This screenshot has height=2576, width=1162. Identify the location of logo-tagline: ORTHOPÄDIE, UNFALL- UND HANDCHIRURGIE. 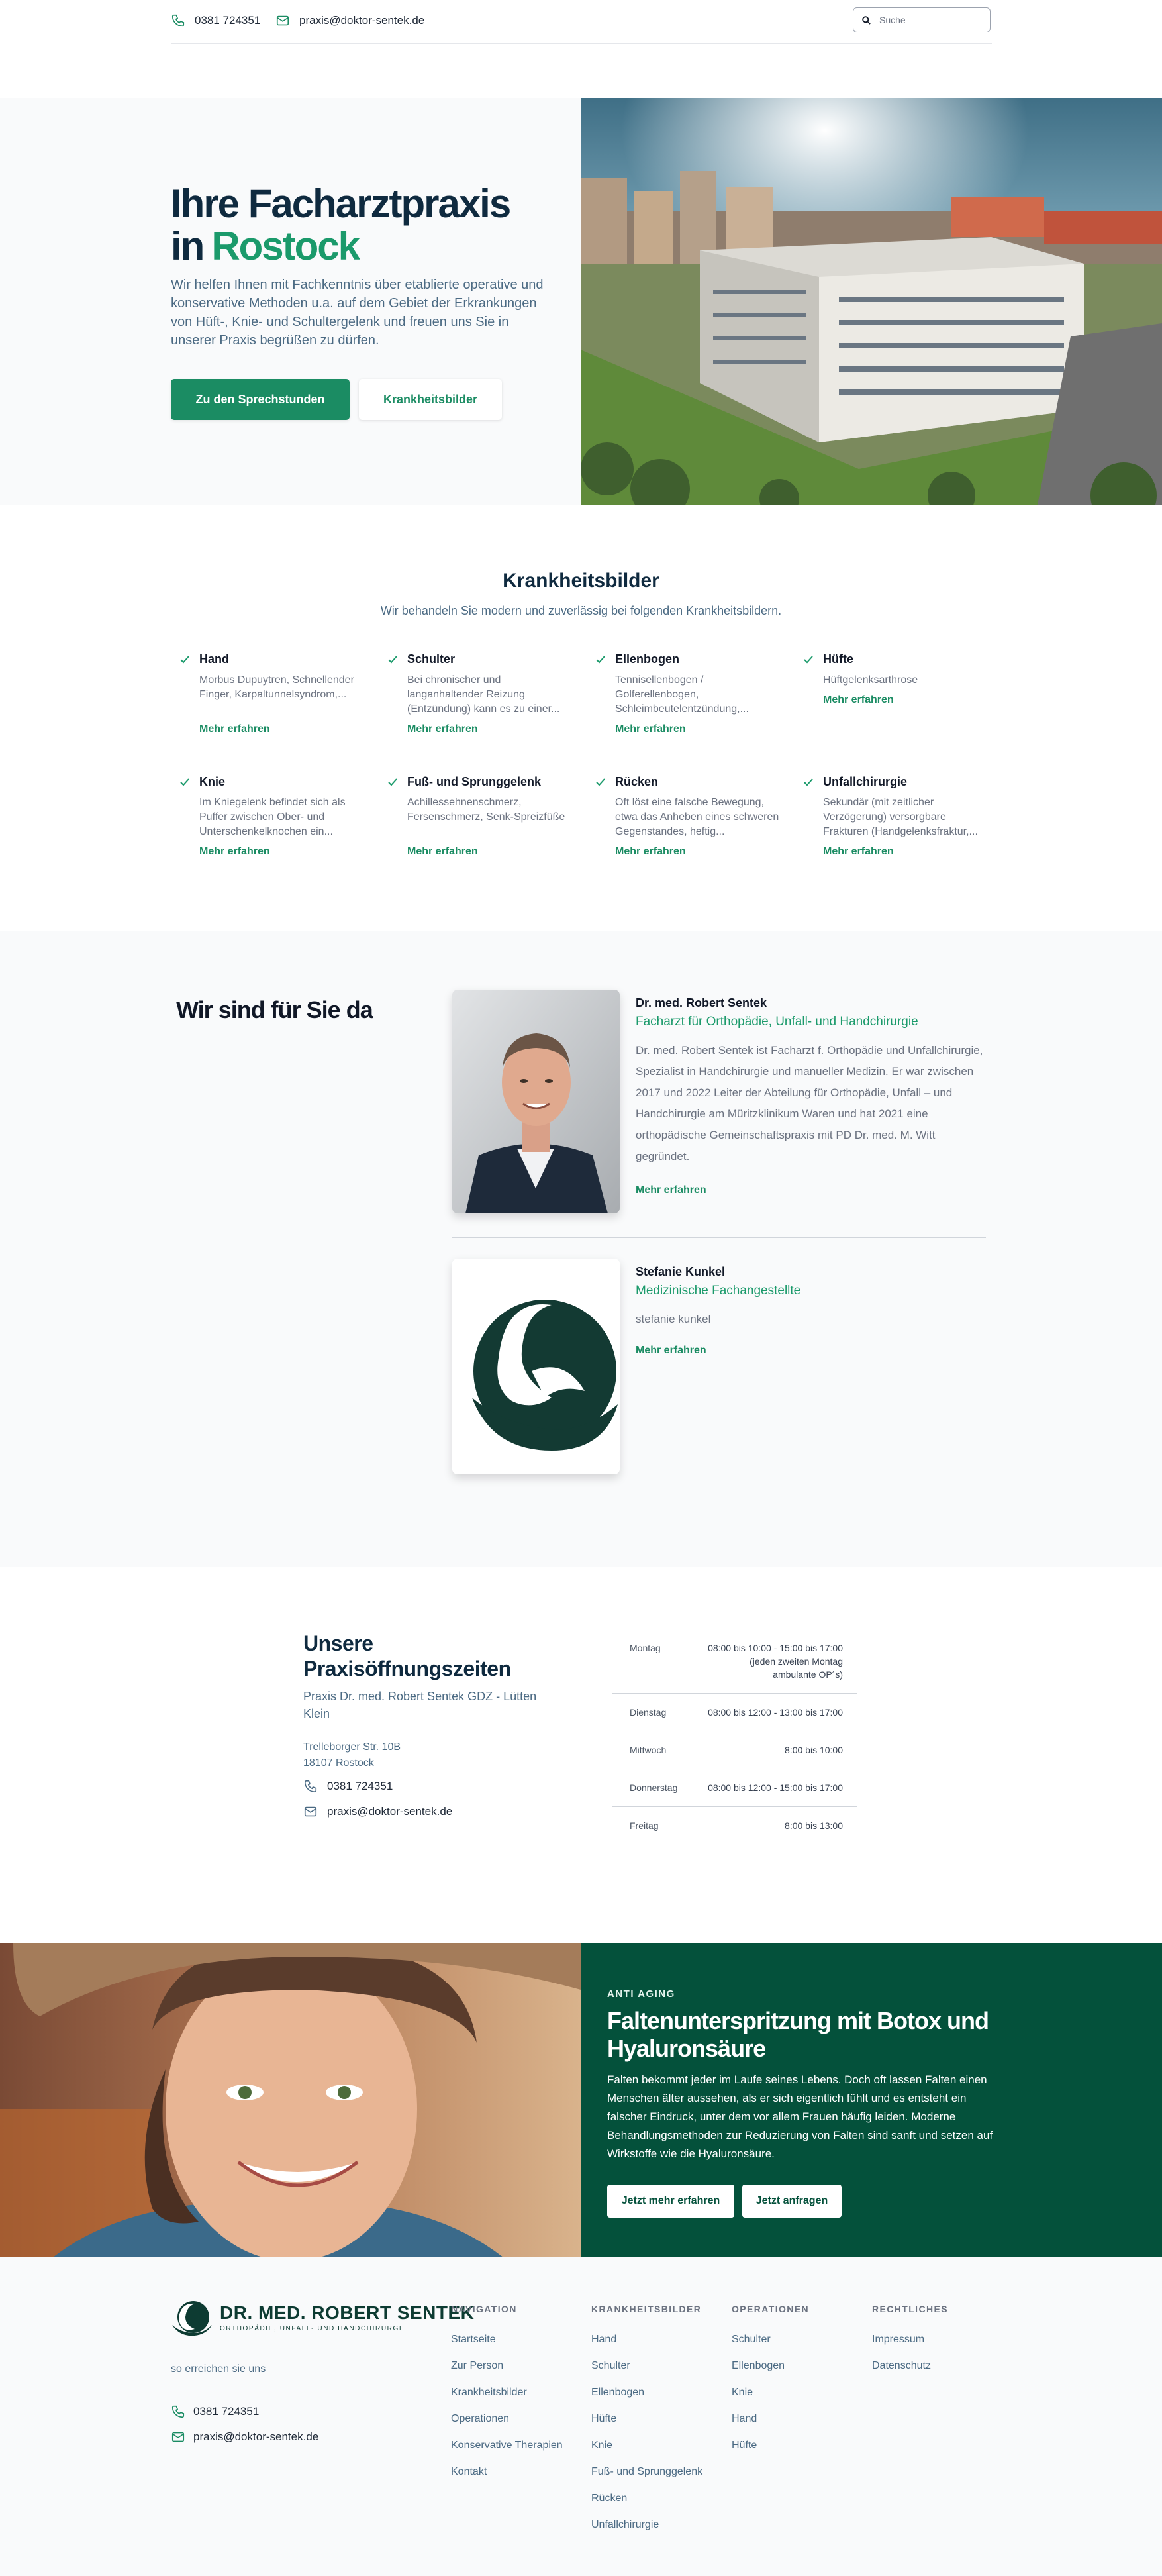
(314, 2328).